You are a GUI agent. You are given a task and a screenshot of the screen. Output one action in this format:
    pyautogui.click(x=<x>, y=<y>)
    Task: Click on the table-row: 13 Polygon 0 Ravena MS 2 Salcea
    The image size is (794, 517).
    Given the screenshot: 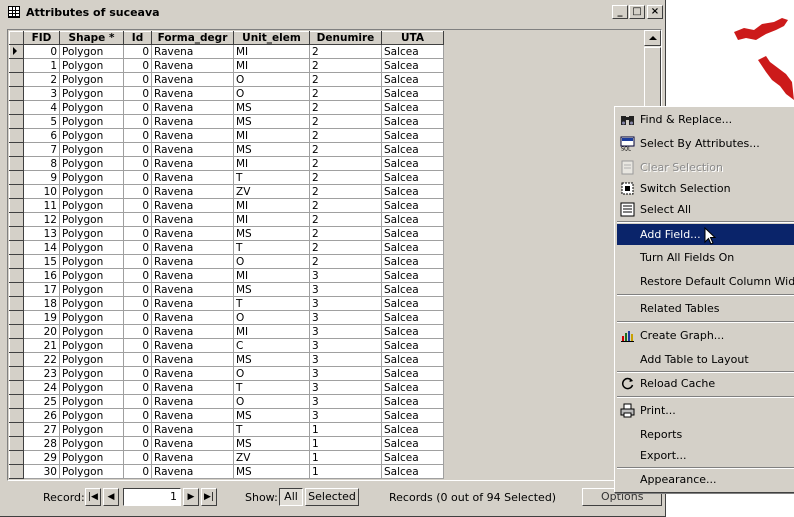 What is the action you would take?
    pyautogui.click(x=226, y=233)
    